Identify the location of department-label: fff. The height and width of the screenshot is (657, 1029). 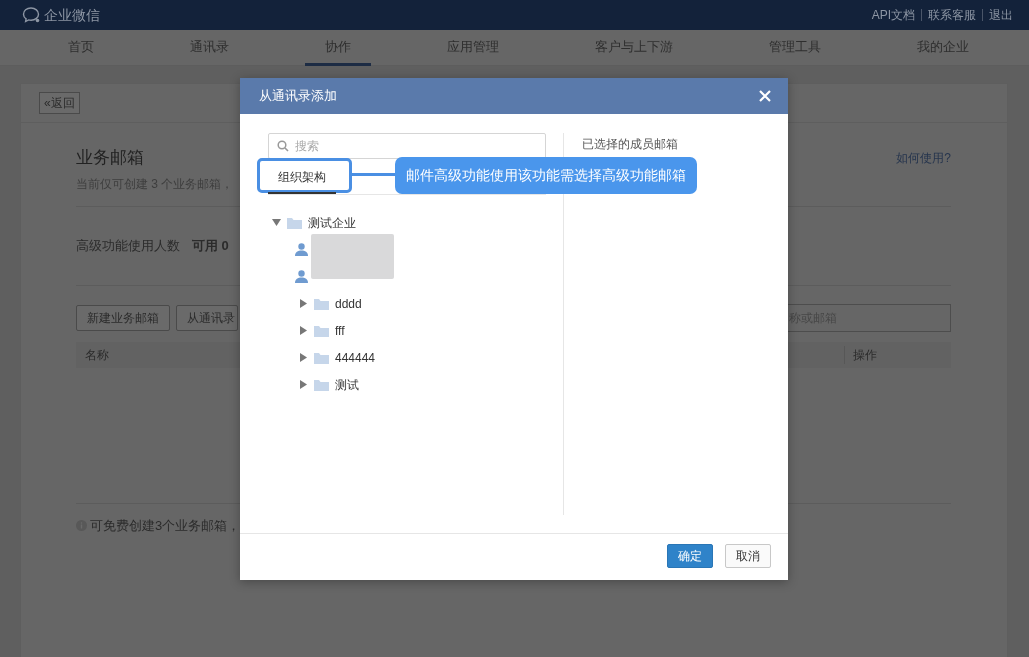
(340, 330).